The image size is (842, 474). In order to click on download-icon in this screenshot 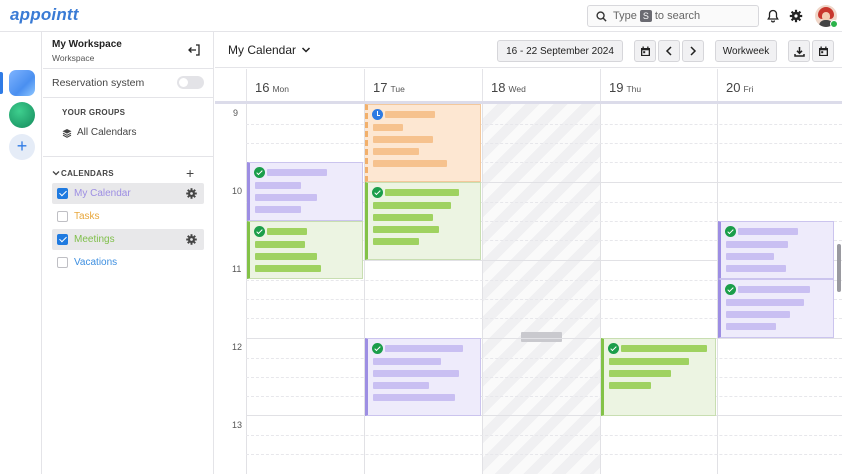, I will do `click(799, 51)`.